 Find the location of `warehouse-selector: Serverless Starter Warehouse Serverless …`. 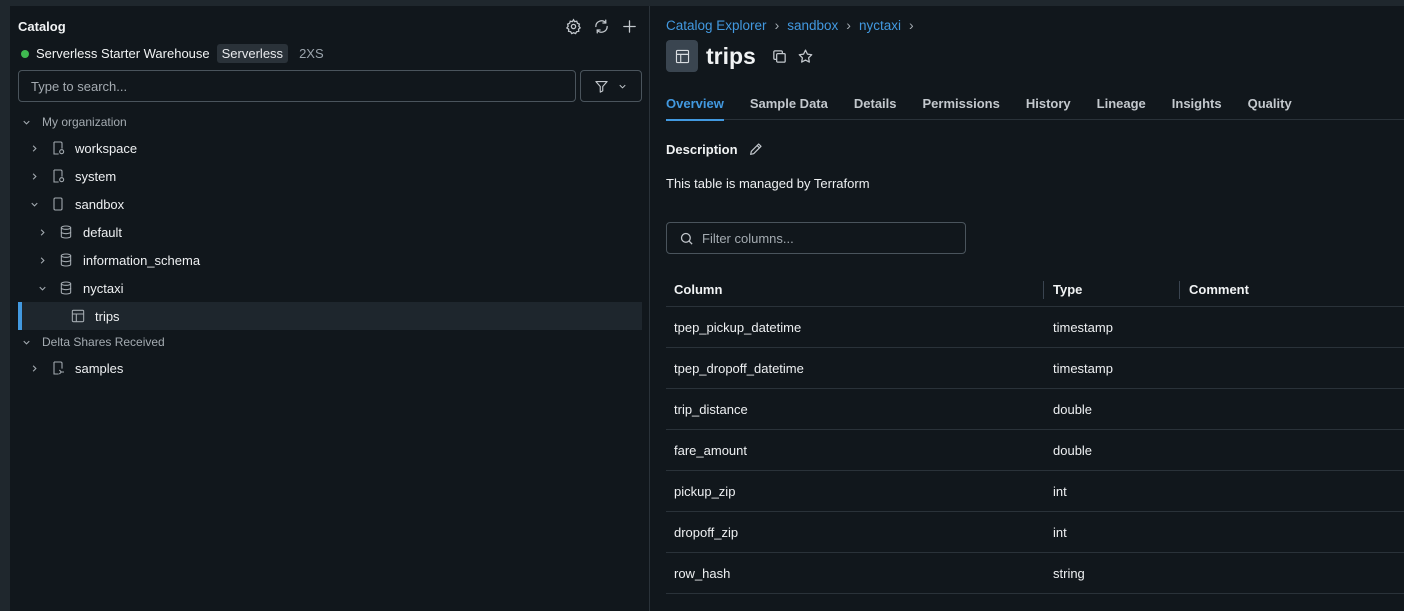

warehouse-selector: Serverless Starter Warehouse Serverless … is located at coordinates (172, 53).